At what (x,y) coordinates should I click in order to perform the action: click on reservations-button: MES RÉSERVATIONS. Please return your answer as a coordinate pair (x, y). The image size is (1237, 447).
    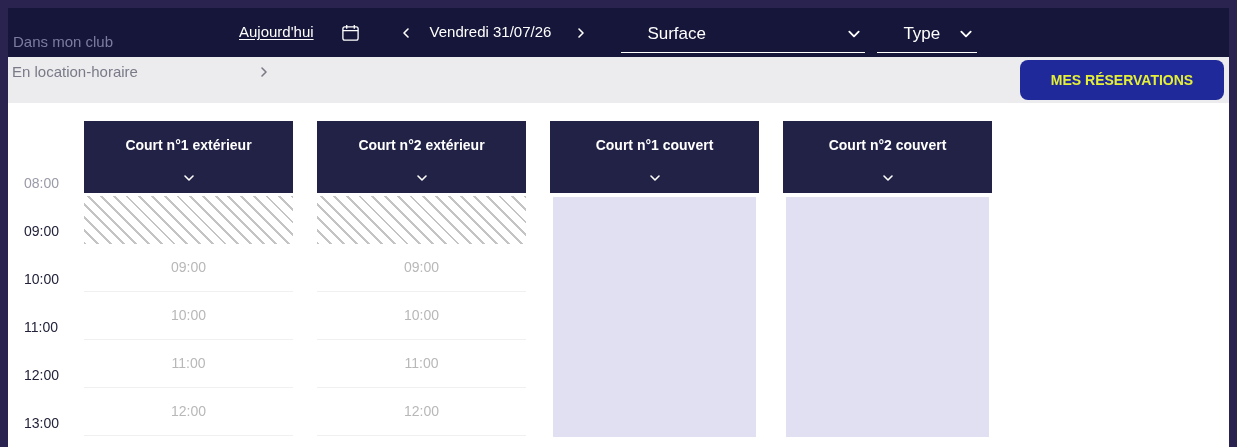
    Looking at the image, I should click on (1122, 80).